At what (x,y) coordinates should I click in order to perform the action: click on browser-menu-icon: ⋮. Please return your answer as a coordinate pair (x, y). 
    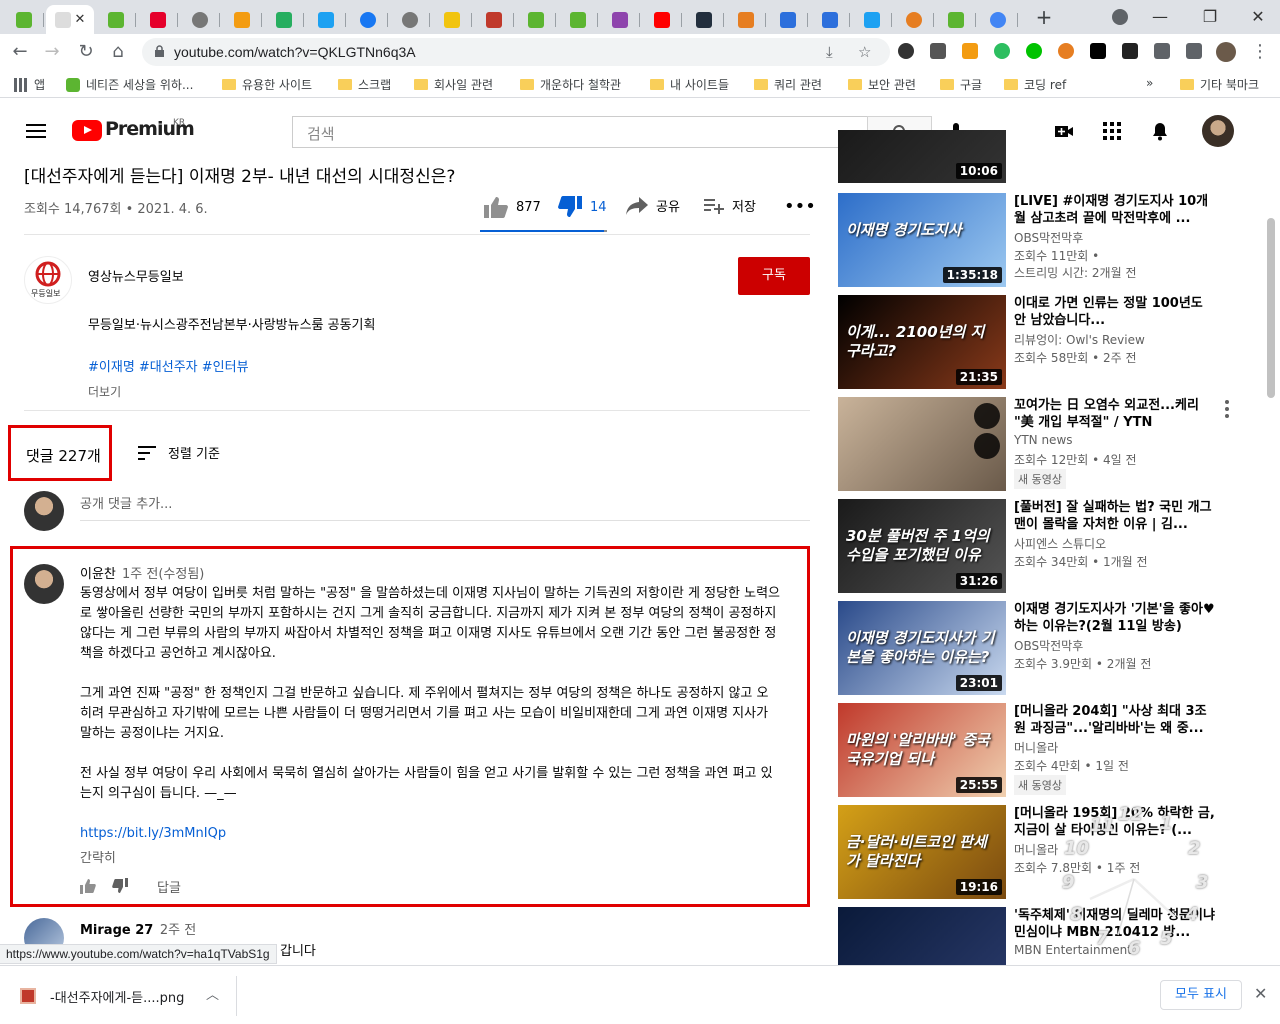
    Looking at the image, I should click on (1260, 52).